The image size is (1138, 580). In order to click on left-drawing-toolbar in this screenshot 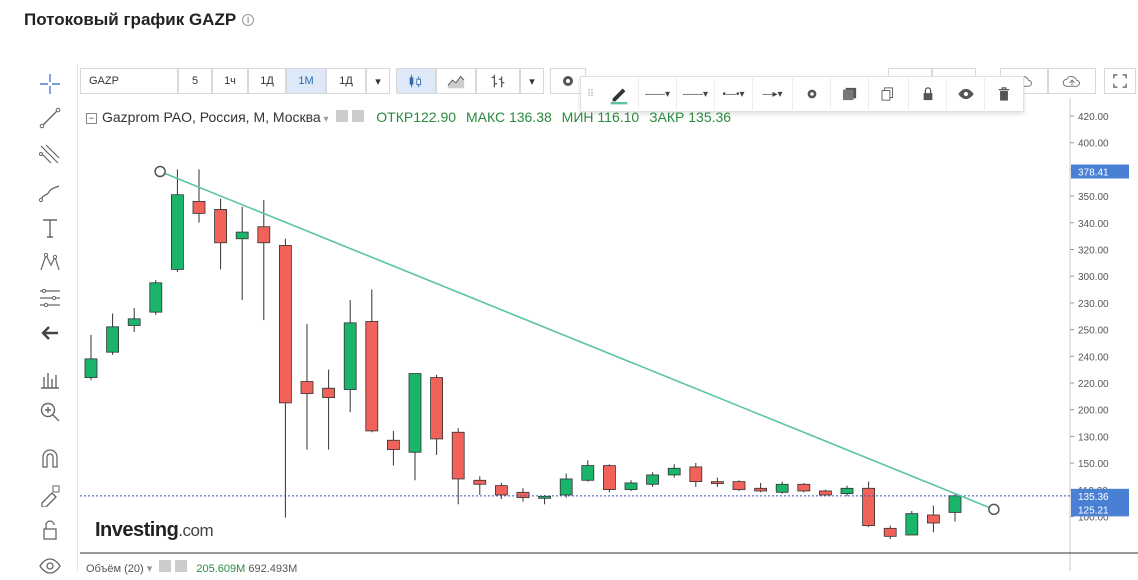, I will do `click(50, 319)`.